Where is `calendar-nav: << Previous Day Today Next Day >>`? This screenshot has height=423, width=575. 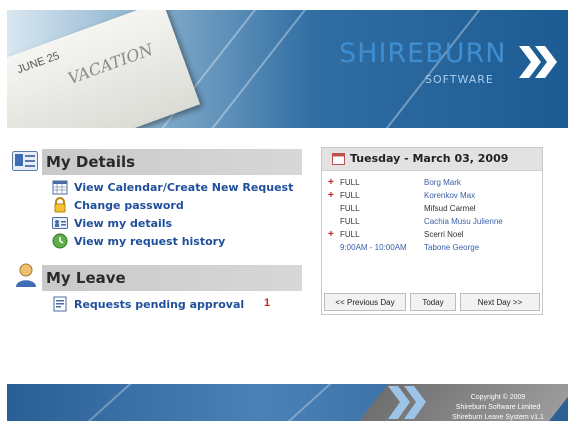 calendar-nav: << Previous Day Today Next Day >> is located at coordinates (432, 302).